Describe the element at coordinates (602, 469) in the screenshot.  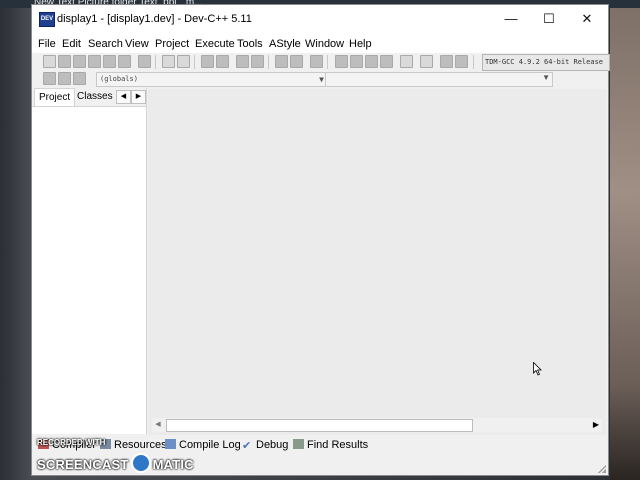
I see `resize-grip-icon` at that location.